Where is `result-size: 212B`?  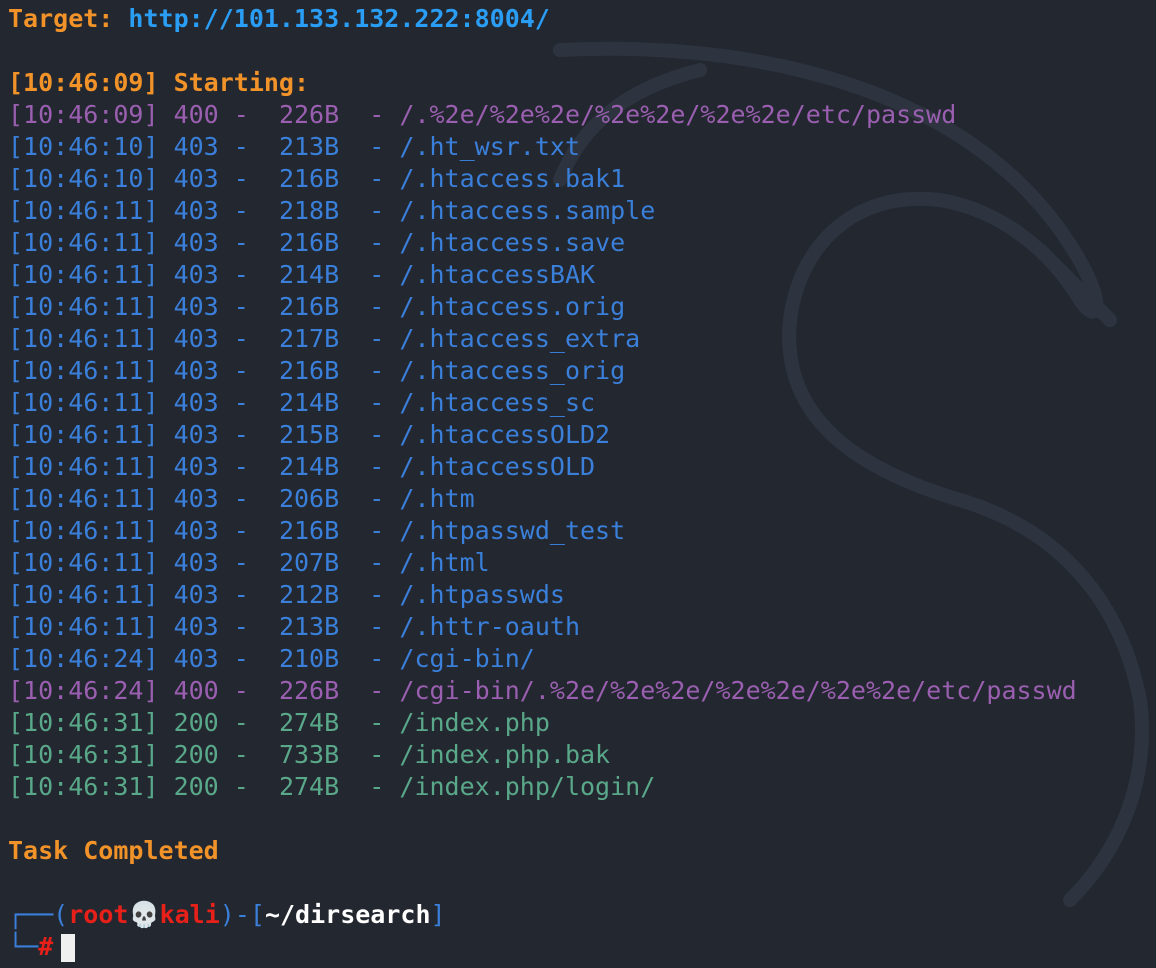 result-size: 212B is located at coordinates (309, 594).